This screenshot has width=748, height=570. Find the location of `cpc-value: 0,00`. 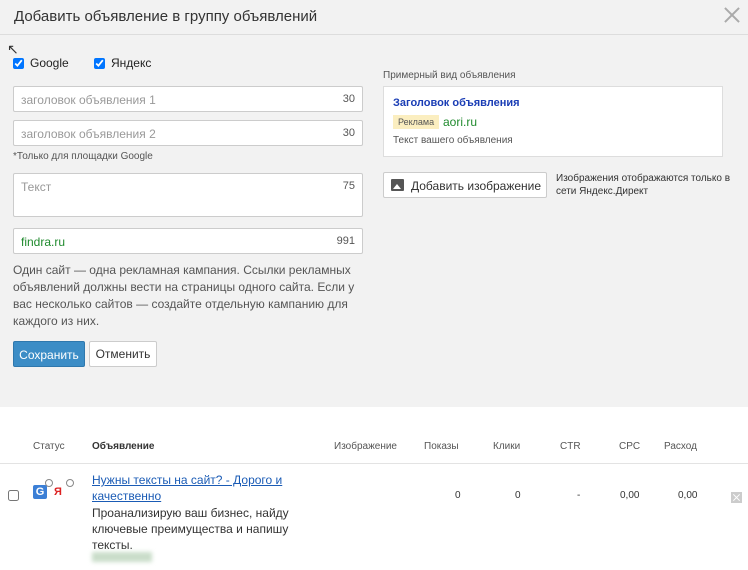

cpc-value: 0,00 is located at coordinates (630, 495).